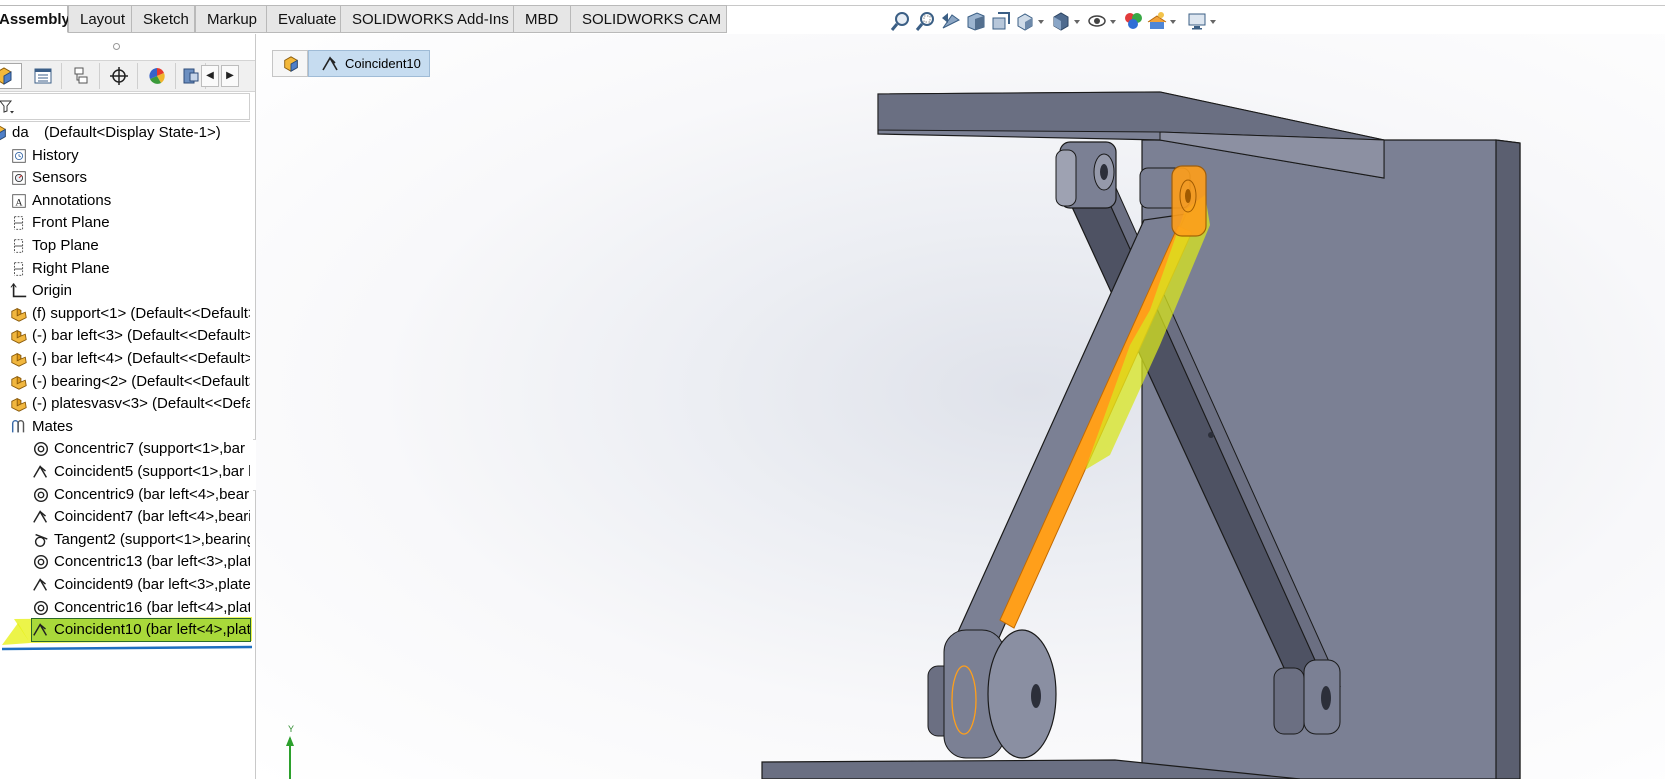 This screenshot has height=779, width=1665. I want to click on tree-item-label: Coincident10 (bar left<4>,platesvasv<3>), so click(152, 629).